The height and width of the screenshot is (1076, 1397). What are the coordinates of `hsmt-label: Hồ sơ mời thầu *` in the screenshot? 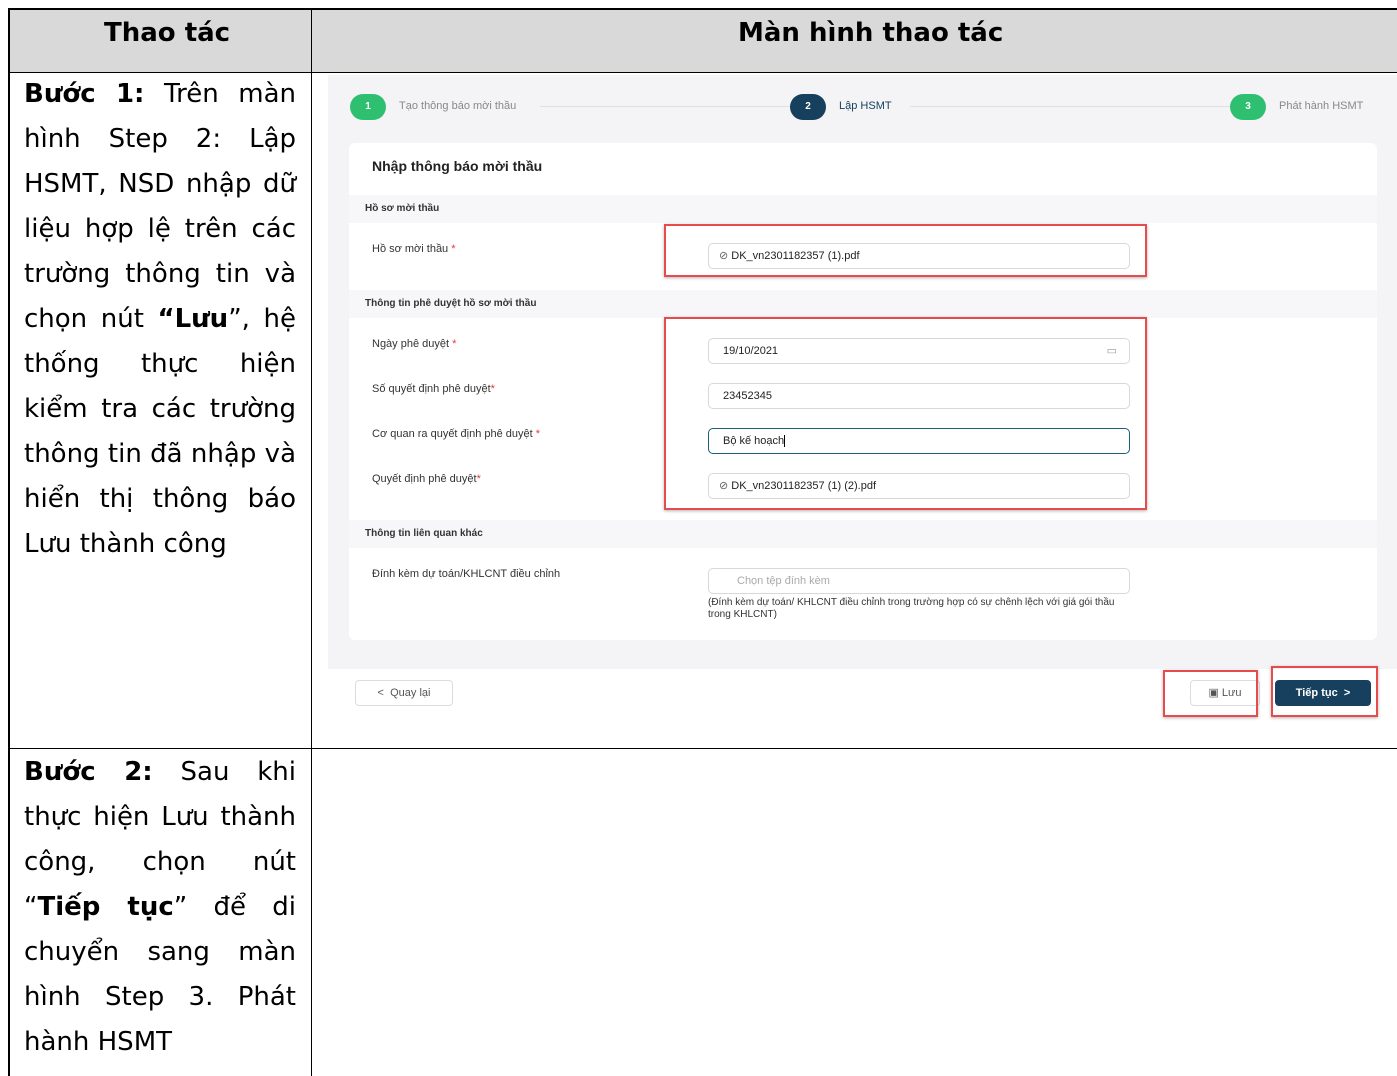 It's located at (414, 249).